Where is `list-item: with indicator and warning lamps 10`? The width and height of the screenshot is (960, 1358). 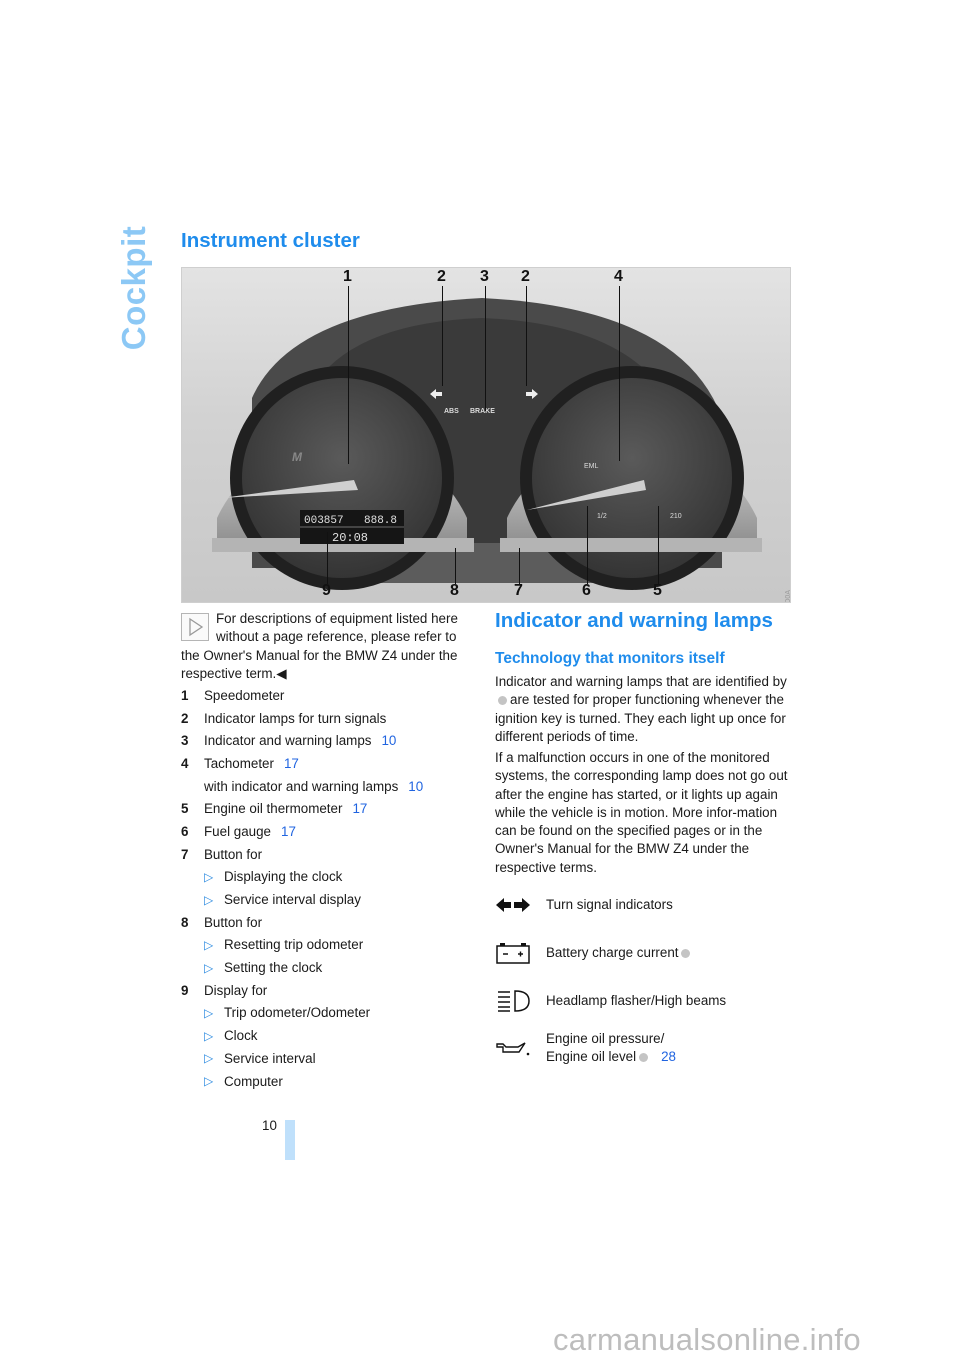 list-item: with indicator and warning lamps 10 is located at coordinates (331, 786).